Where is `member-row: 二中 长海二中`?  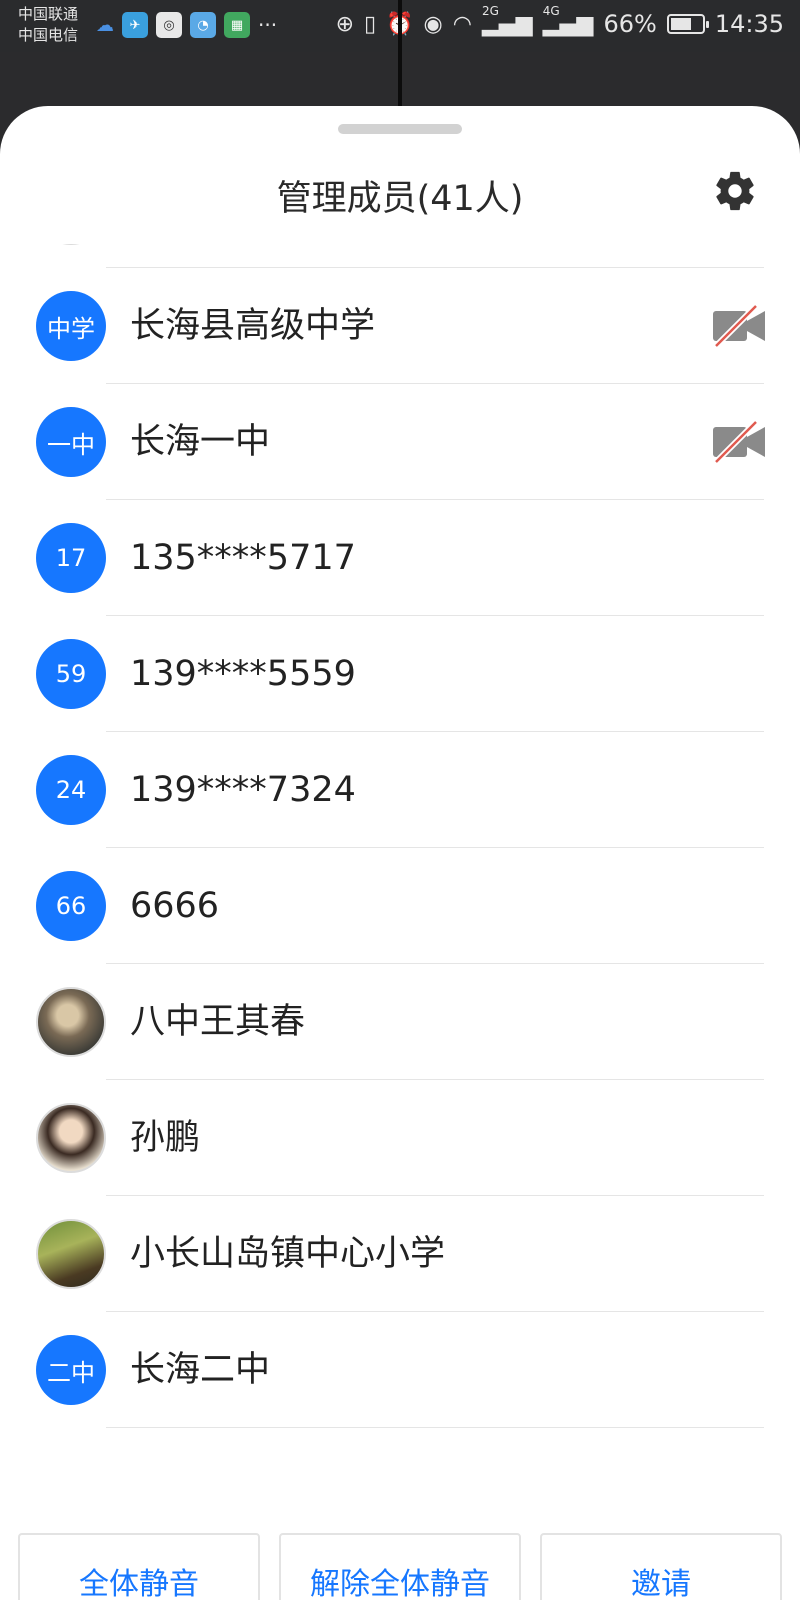 member-row: 二中 长海二中 is located at coordinates (400, 1370).